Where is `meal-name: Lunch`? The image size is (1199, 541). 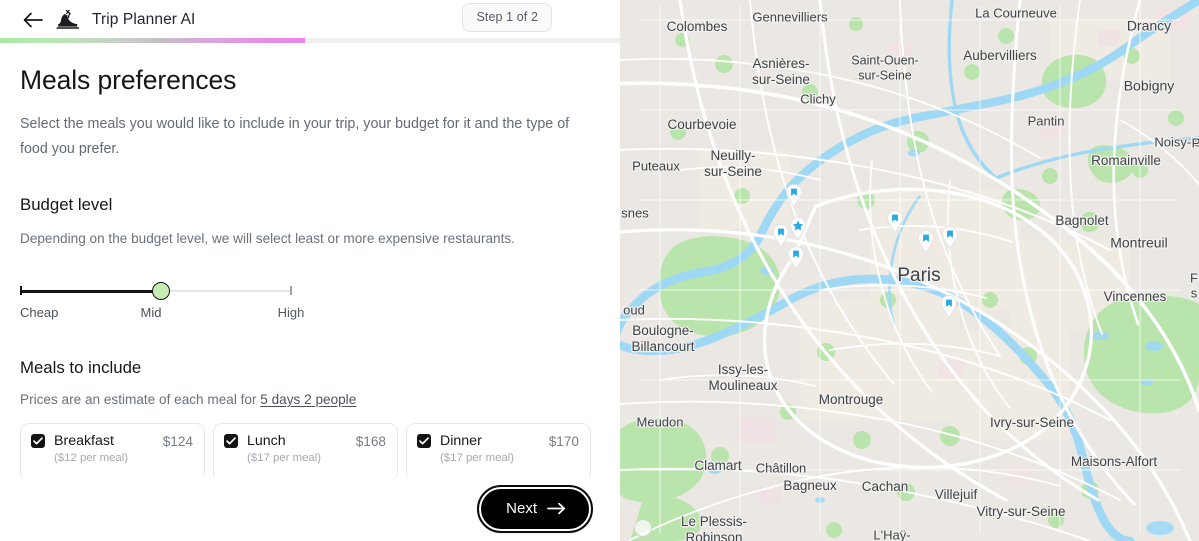
meal-name: Lunch is located at coordinates (266, 441).